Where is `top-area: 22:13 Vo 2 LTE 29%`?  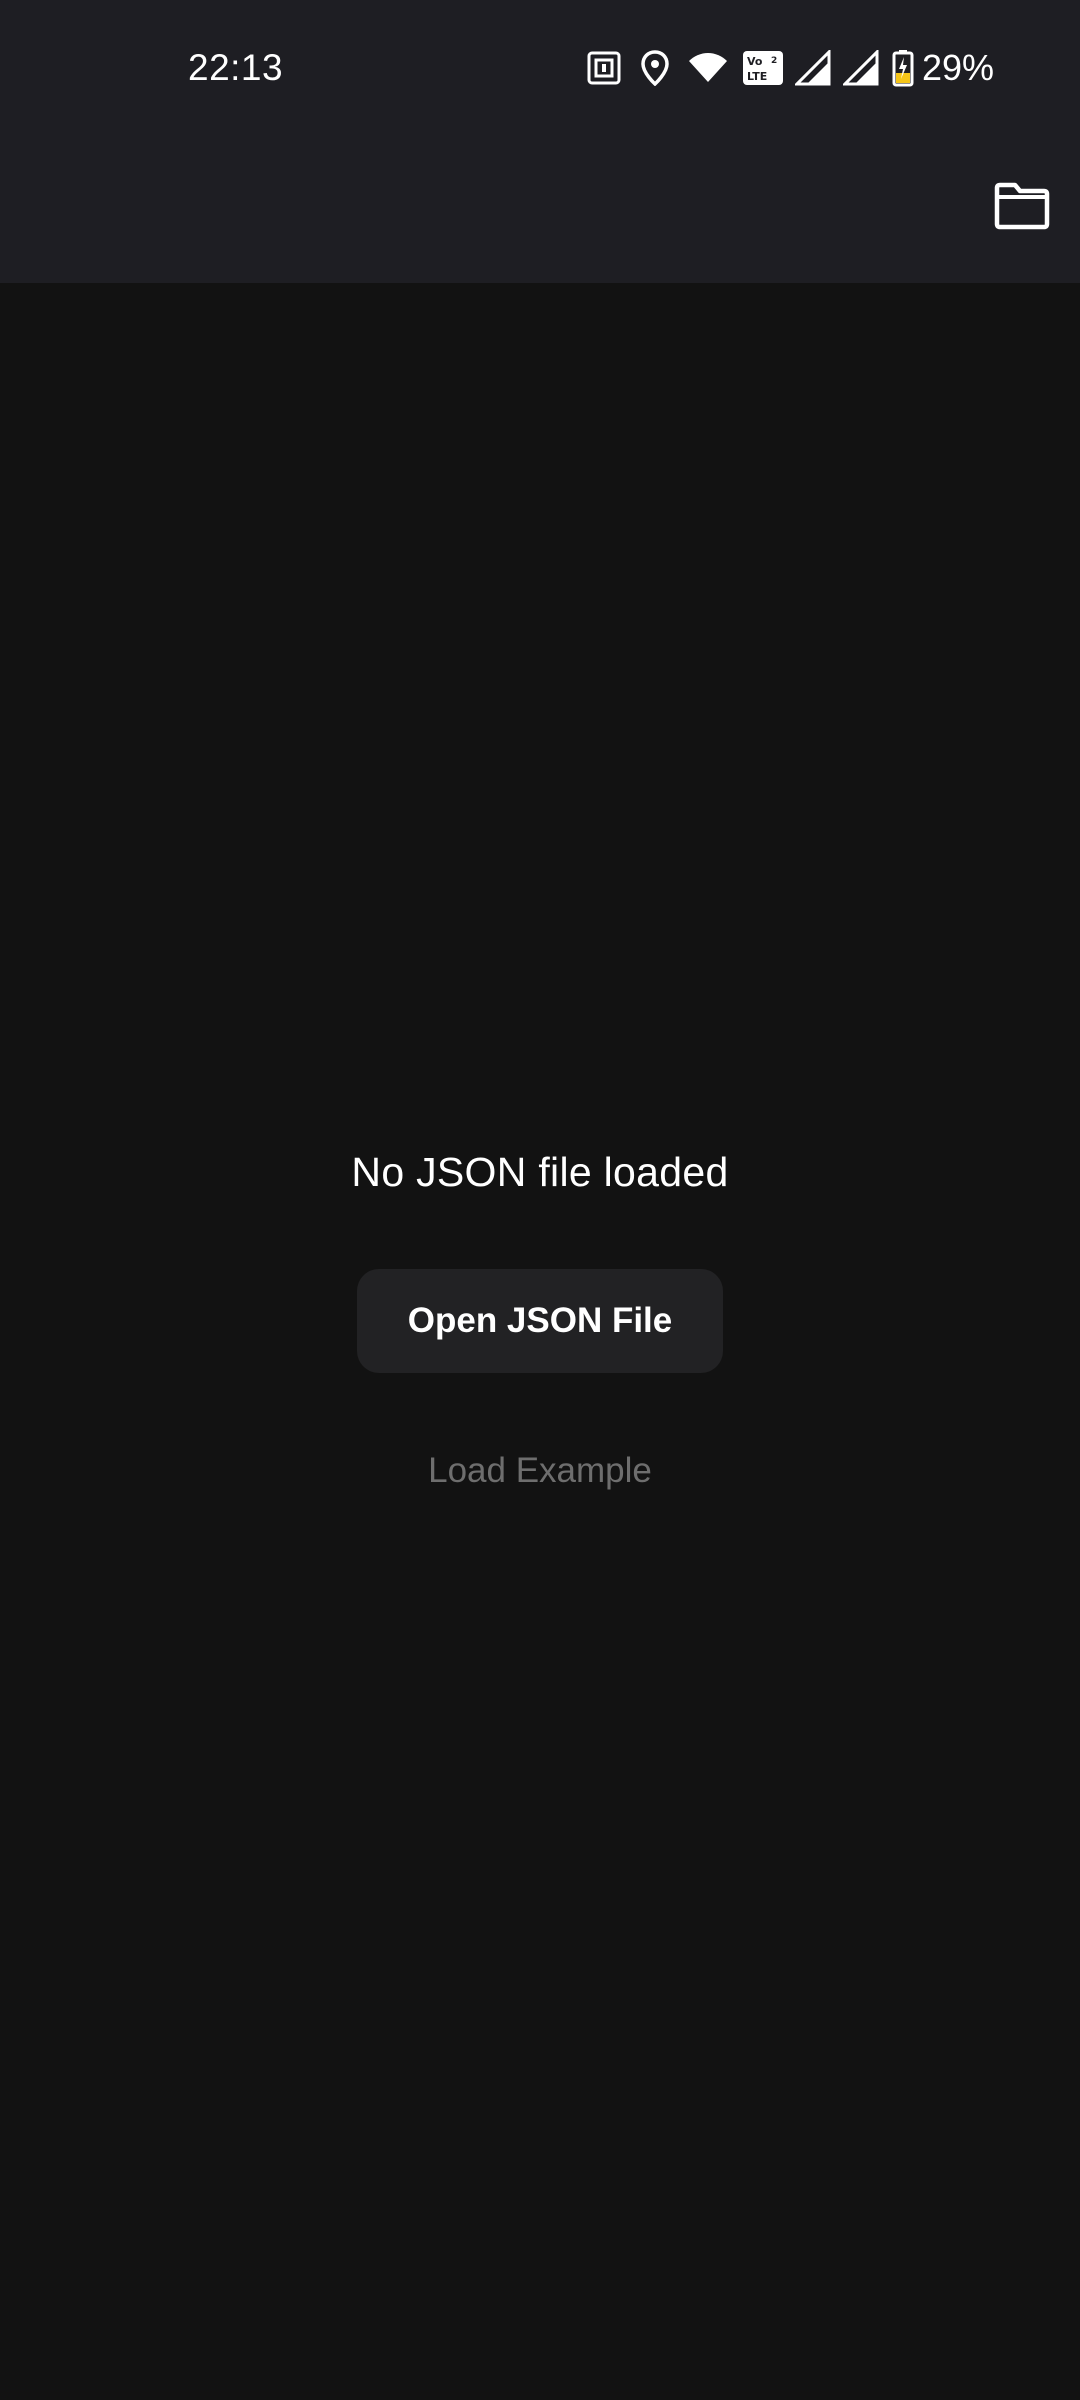 top-area: 22:13 Vo 2 LTE 29% is located at coordinates (540, 141).